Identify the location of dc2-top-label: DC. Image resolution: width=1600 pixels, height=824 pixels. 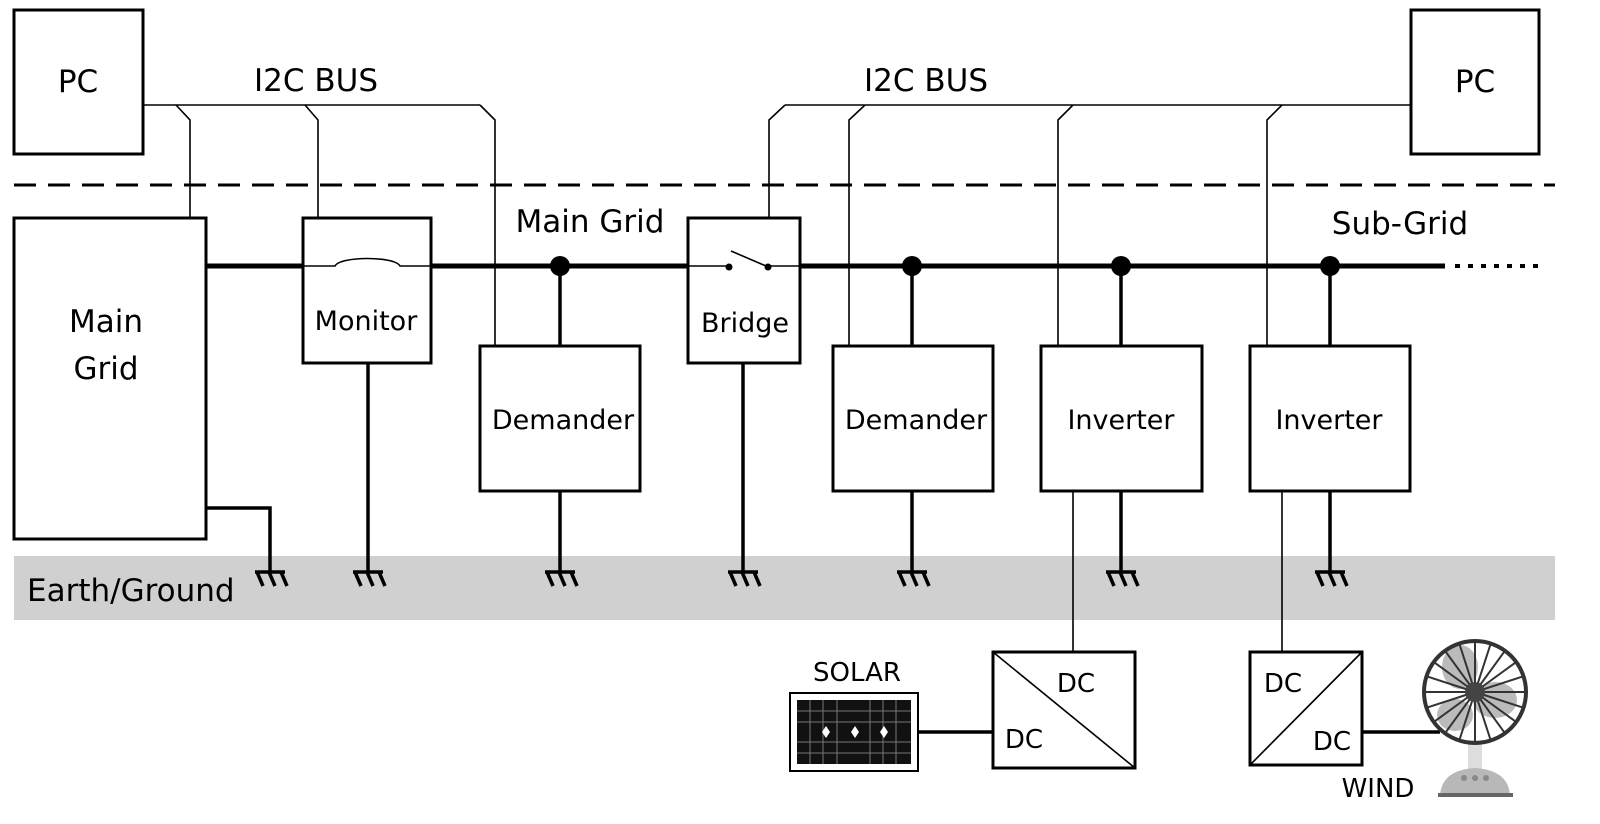
(1283, 684).